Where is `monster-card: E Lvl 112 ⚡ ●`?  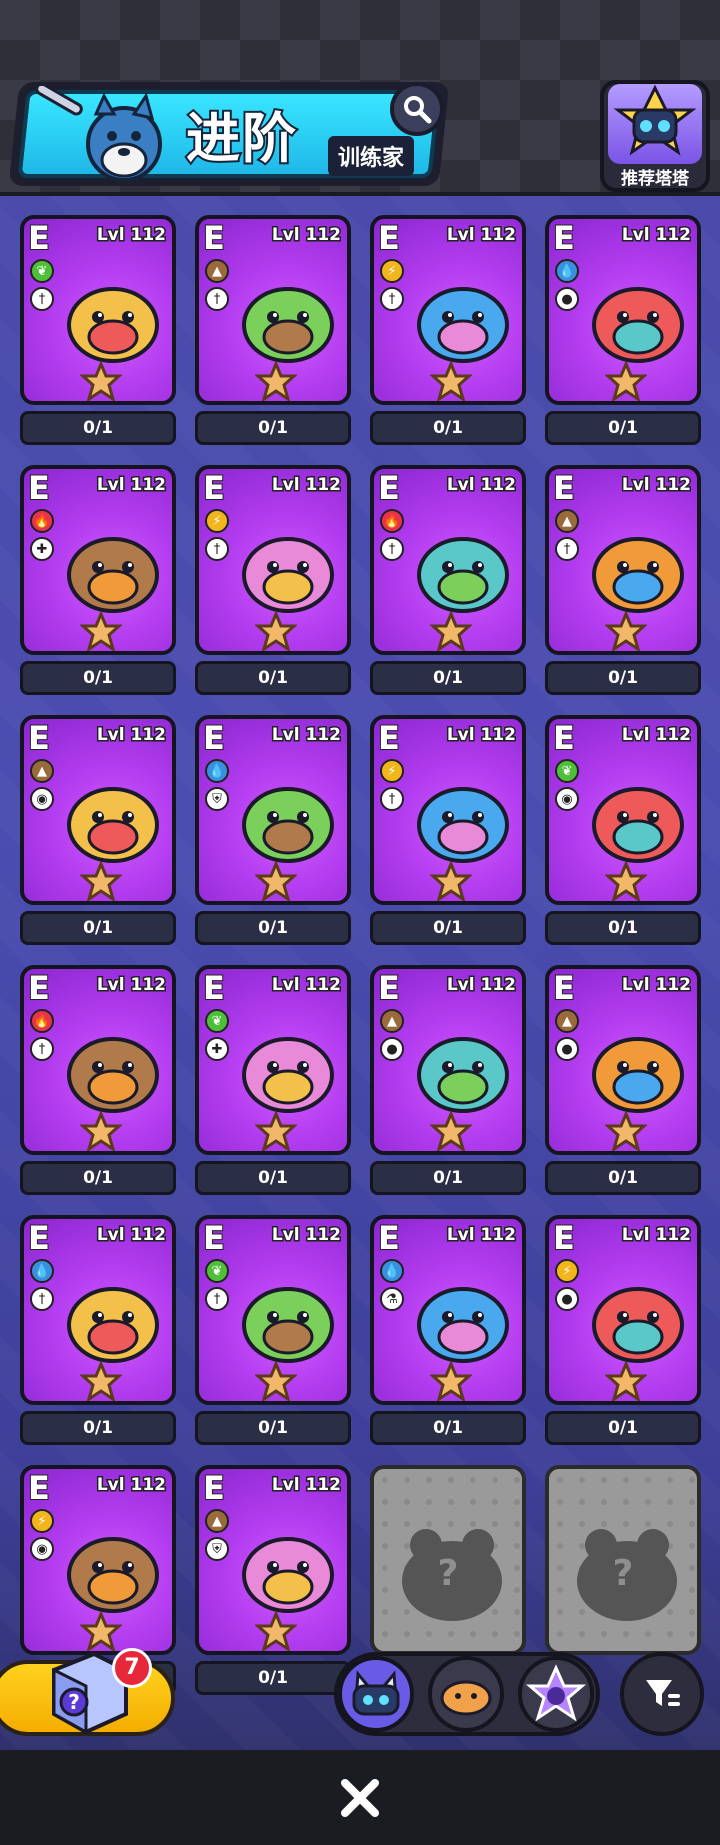
monster-card: E Lvl 112 ⚡ ● is located at coordinates (623, 1310).